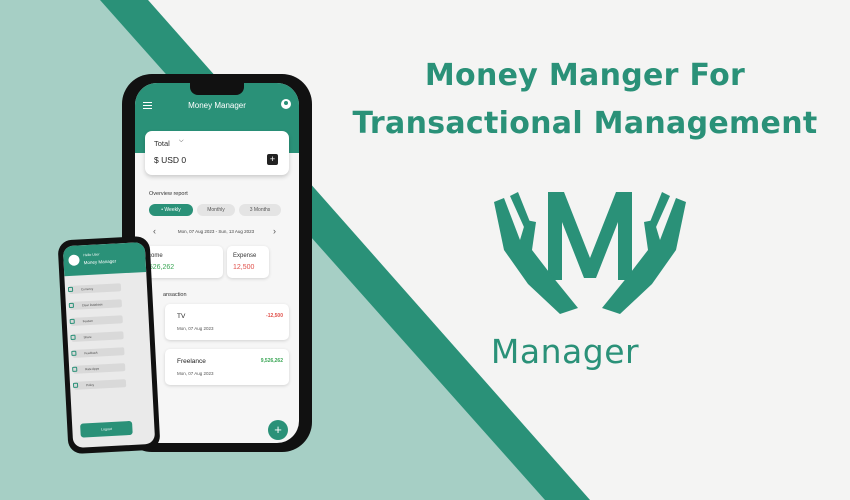  I want to click on logo-wordmark: Manager, so click(565, 351).